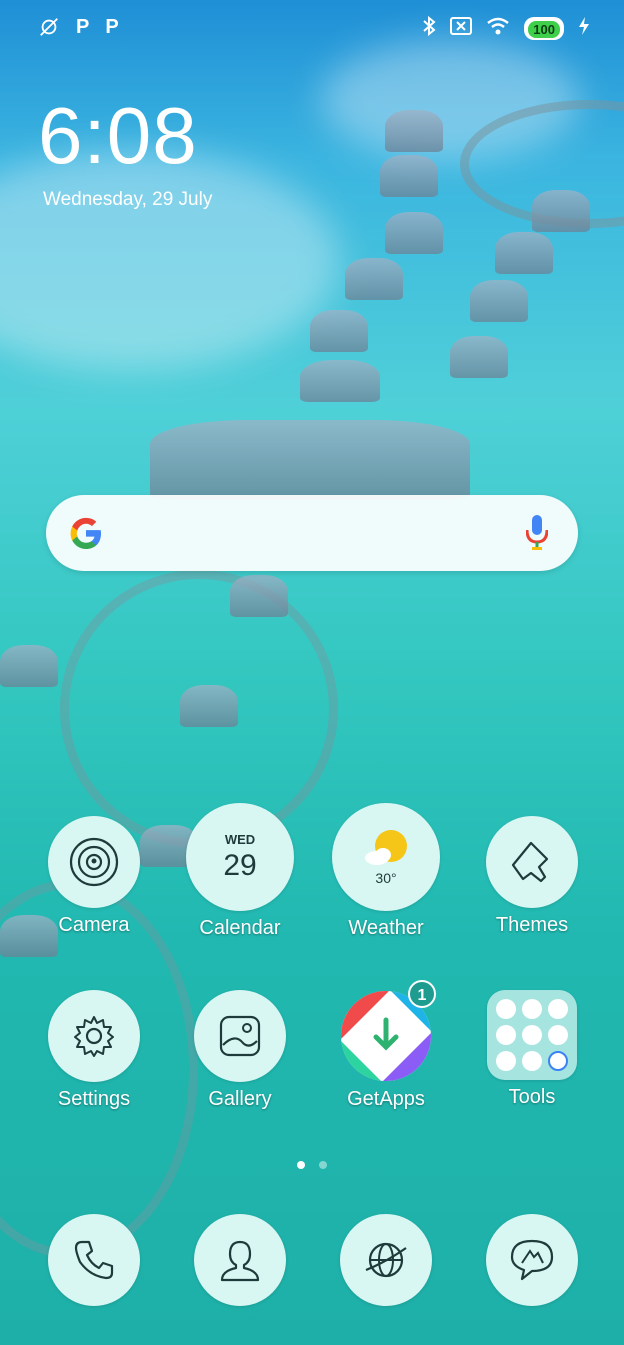  What do you see at coordinates (312, 28) in the screenshot?
I see `status-bar: P P 100` at bounding box center [312, 28].